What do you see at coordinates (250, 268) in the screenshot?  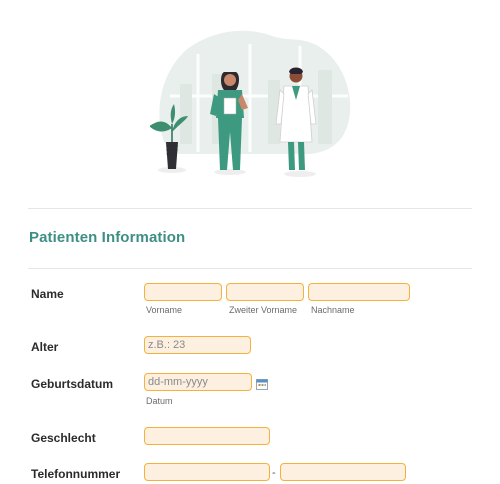 I see `section-divider` at bounding box center [250, 268].